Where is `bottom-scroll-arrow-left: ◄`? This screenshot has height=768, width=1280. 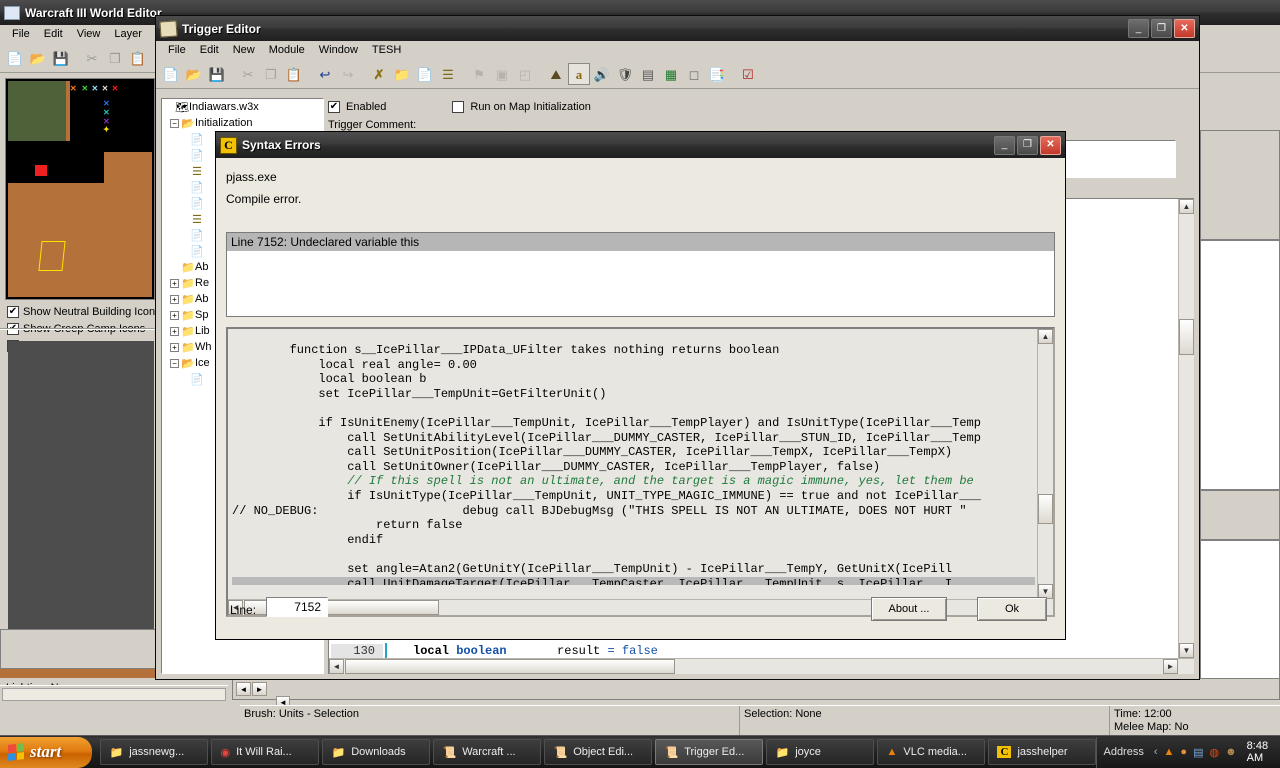 bottom-scroll-arrow-left: ◄ is located at coordinates (243, 689).